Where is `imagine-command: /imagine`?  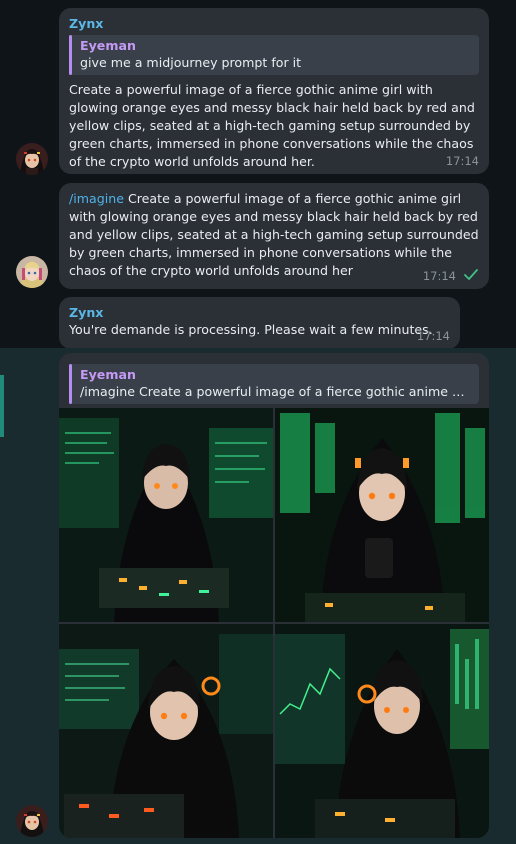 imagine-command: /imagine is located at coordinates (96, 198).